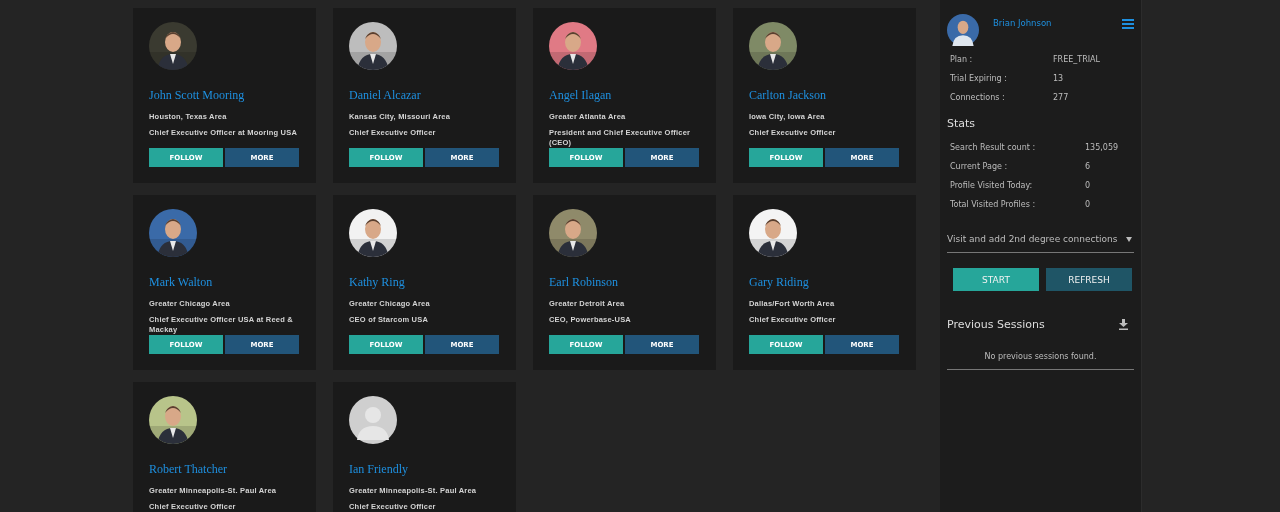 The image size is (1280, 512). Describe the element at coordinates (1040, 243) in the screenshot. I see `action-dropdown: Visit and add 2nd degree connections` at that location.